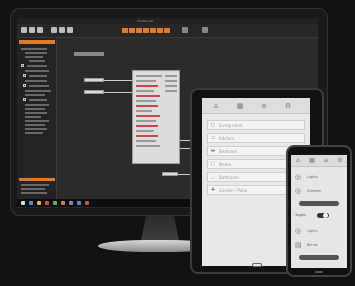 This screenshot has height=286, width=355. Describe the element at coordinates (298, 245) in the screenshot. I see `blind-icon: ▤` at that location.